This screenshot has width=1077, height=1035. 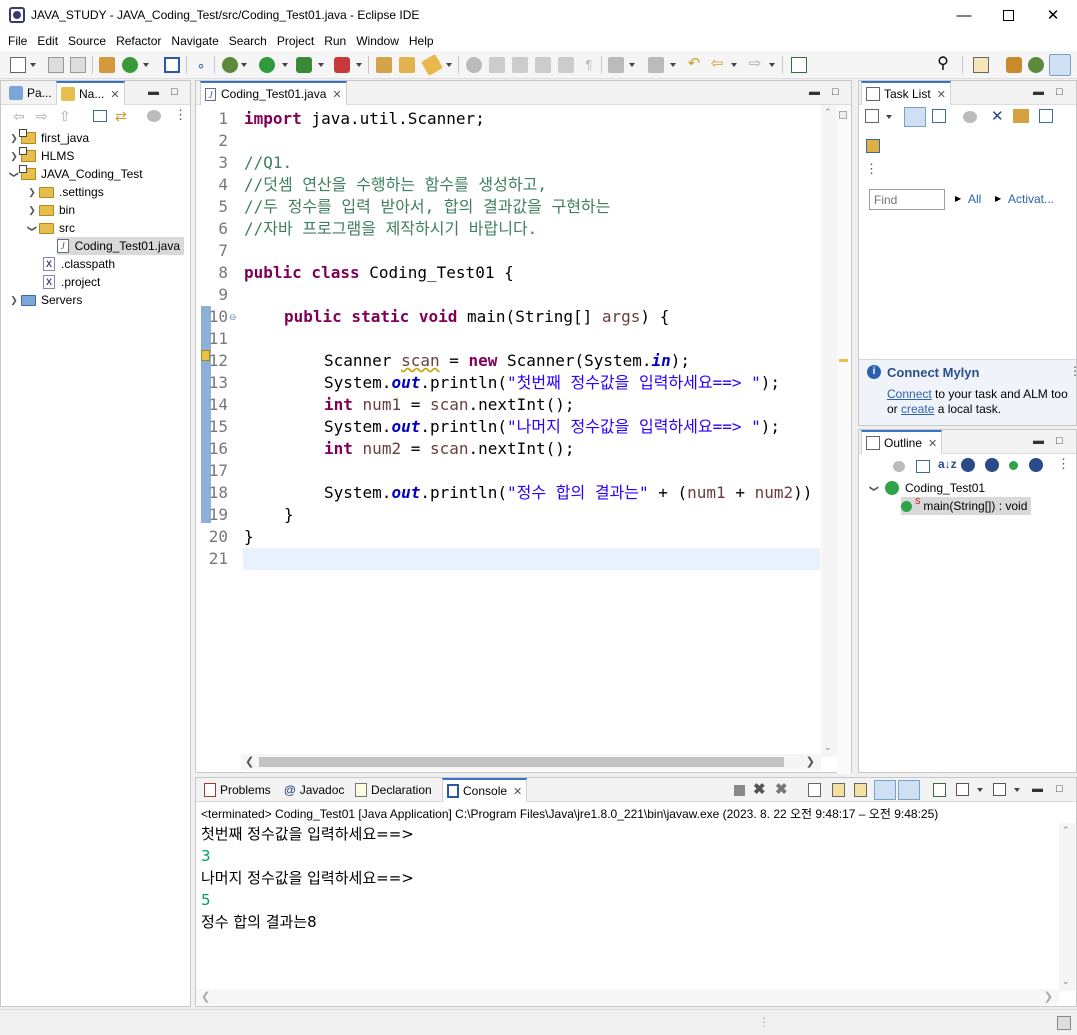 What do you see at coordinates (335, 41) in the screenshot?
I see `menu-run: Run` at bounding box center [335, 41].